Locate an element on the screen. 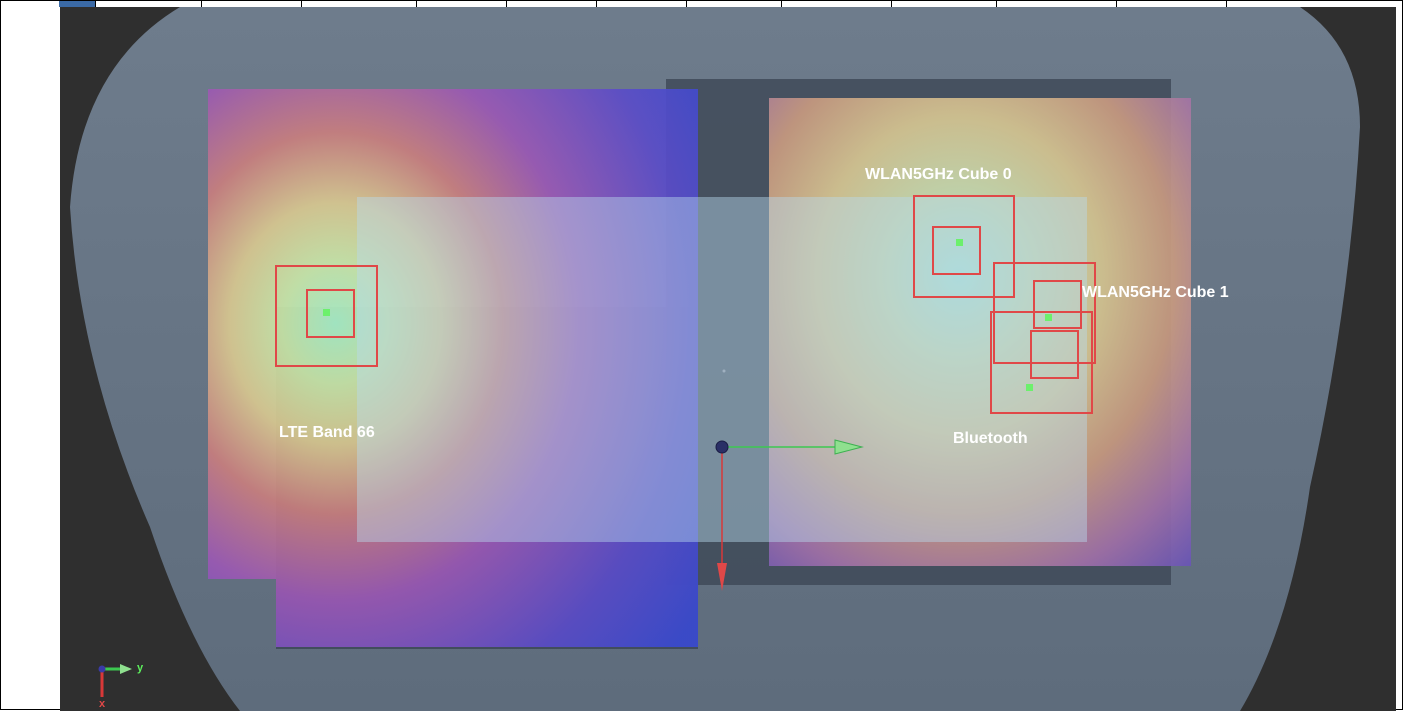 The image size is (1403, 711). lte-point is located at coordinates (326, 312).